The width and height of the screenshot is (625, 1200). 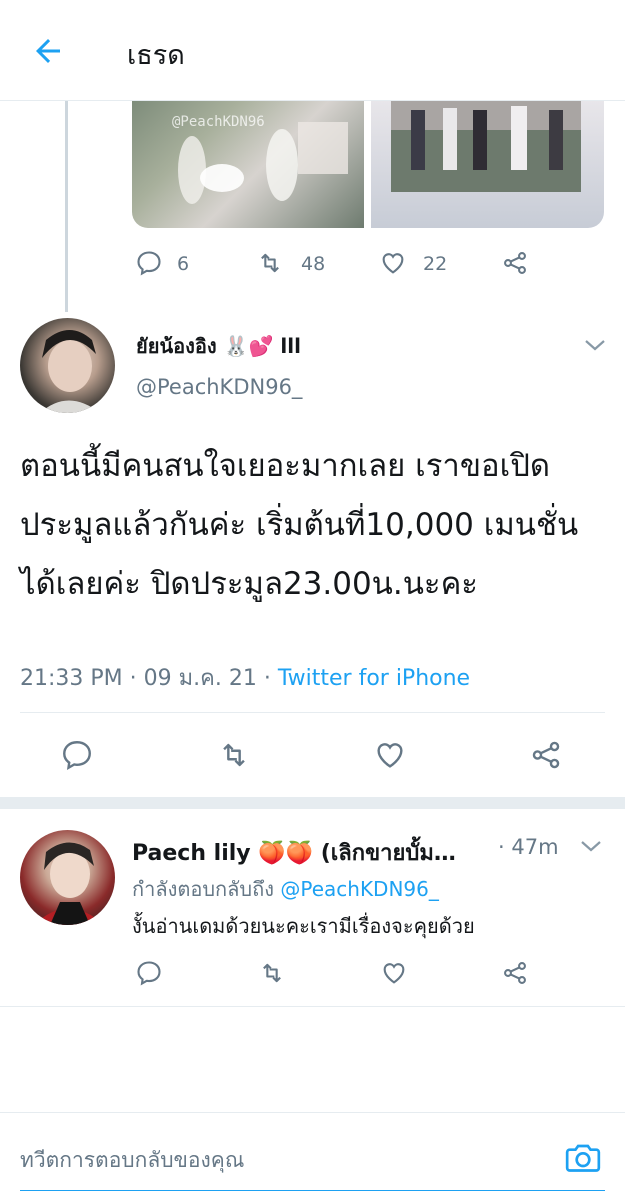 I want to click on tweet-time: 21:33 PM, so click(x=71, y=678).